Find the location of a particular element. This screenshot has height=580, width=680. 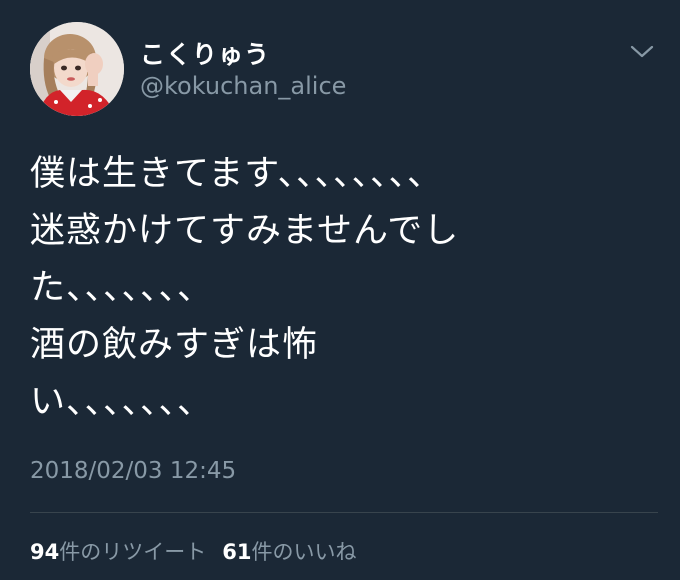

retweet-stat: 94件のリツイート is located at coordinates (118, 552).